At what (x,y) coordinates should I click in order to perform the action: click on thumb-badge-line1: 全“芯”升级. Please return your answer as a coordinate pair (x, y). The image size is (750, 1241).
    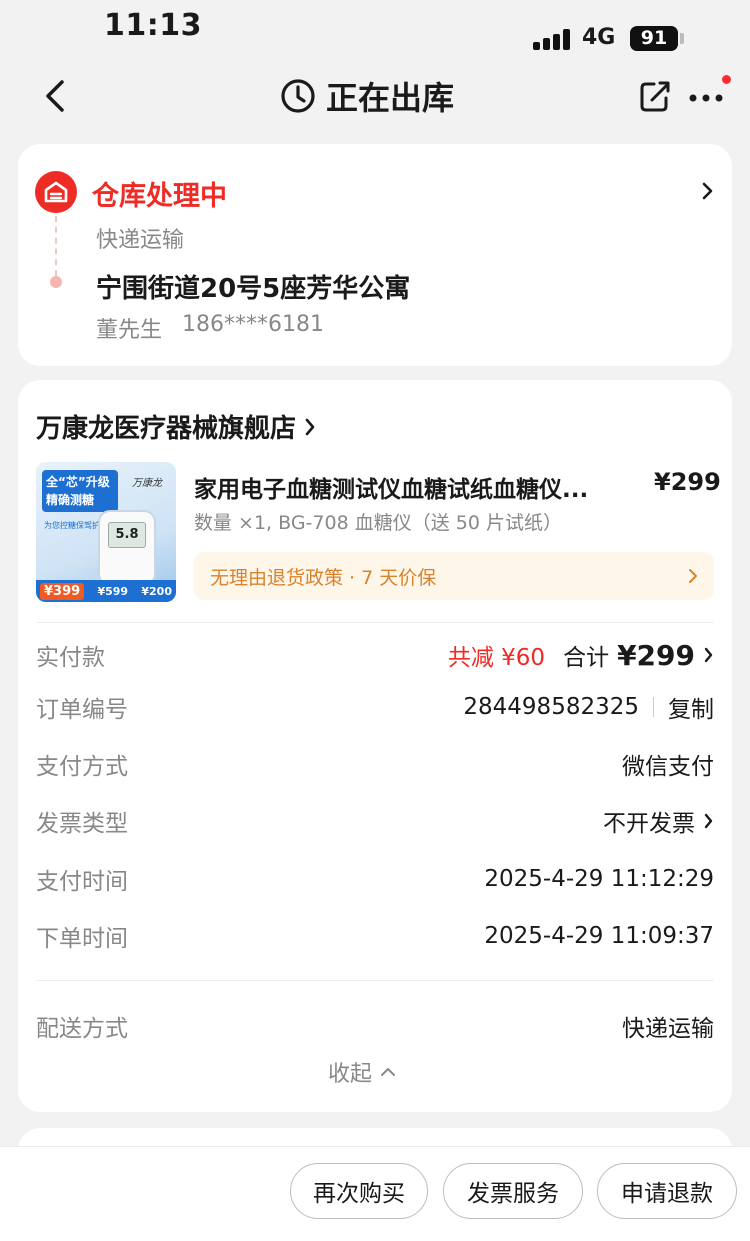
    Looking at the image, I should click on (78, 482).